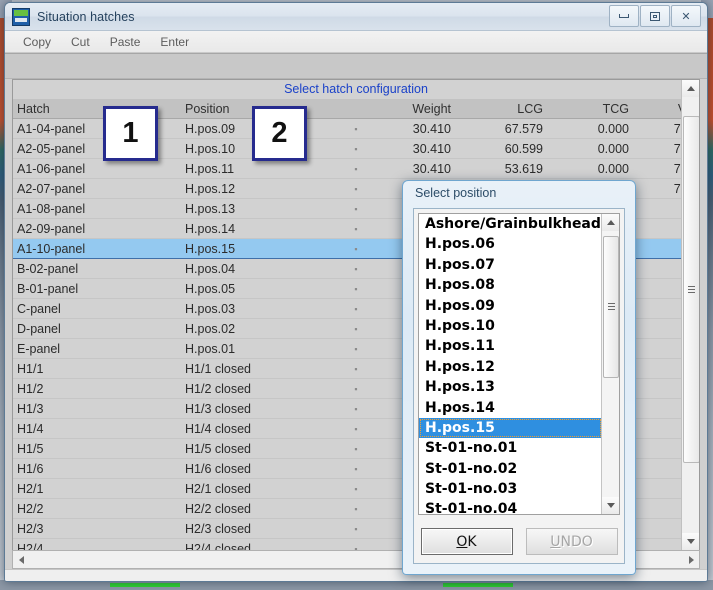 The image size is (713, 590). Describe the element at coordinates (263, 388) in the screenshot. I see `position-cell: H1/2 closed` at that location.